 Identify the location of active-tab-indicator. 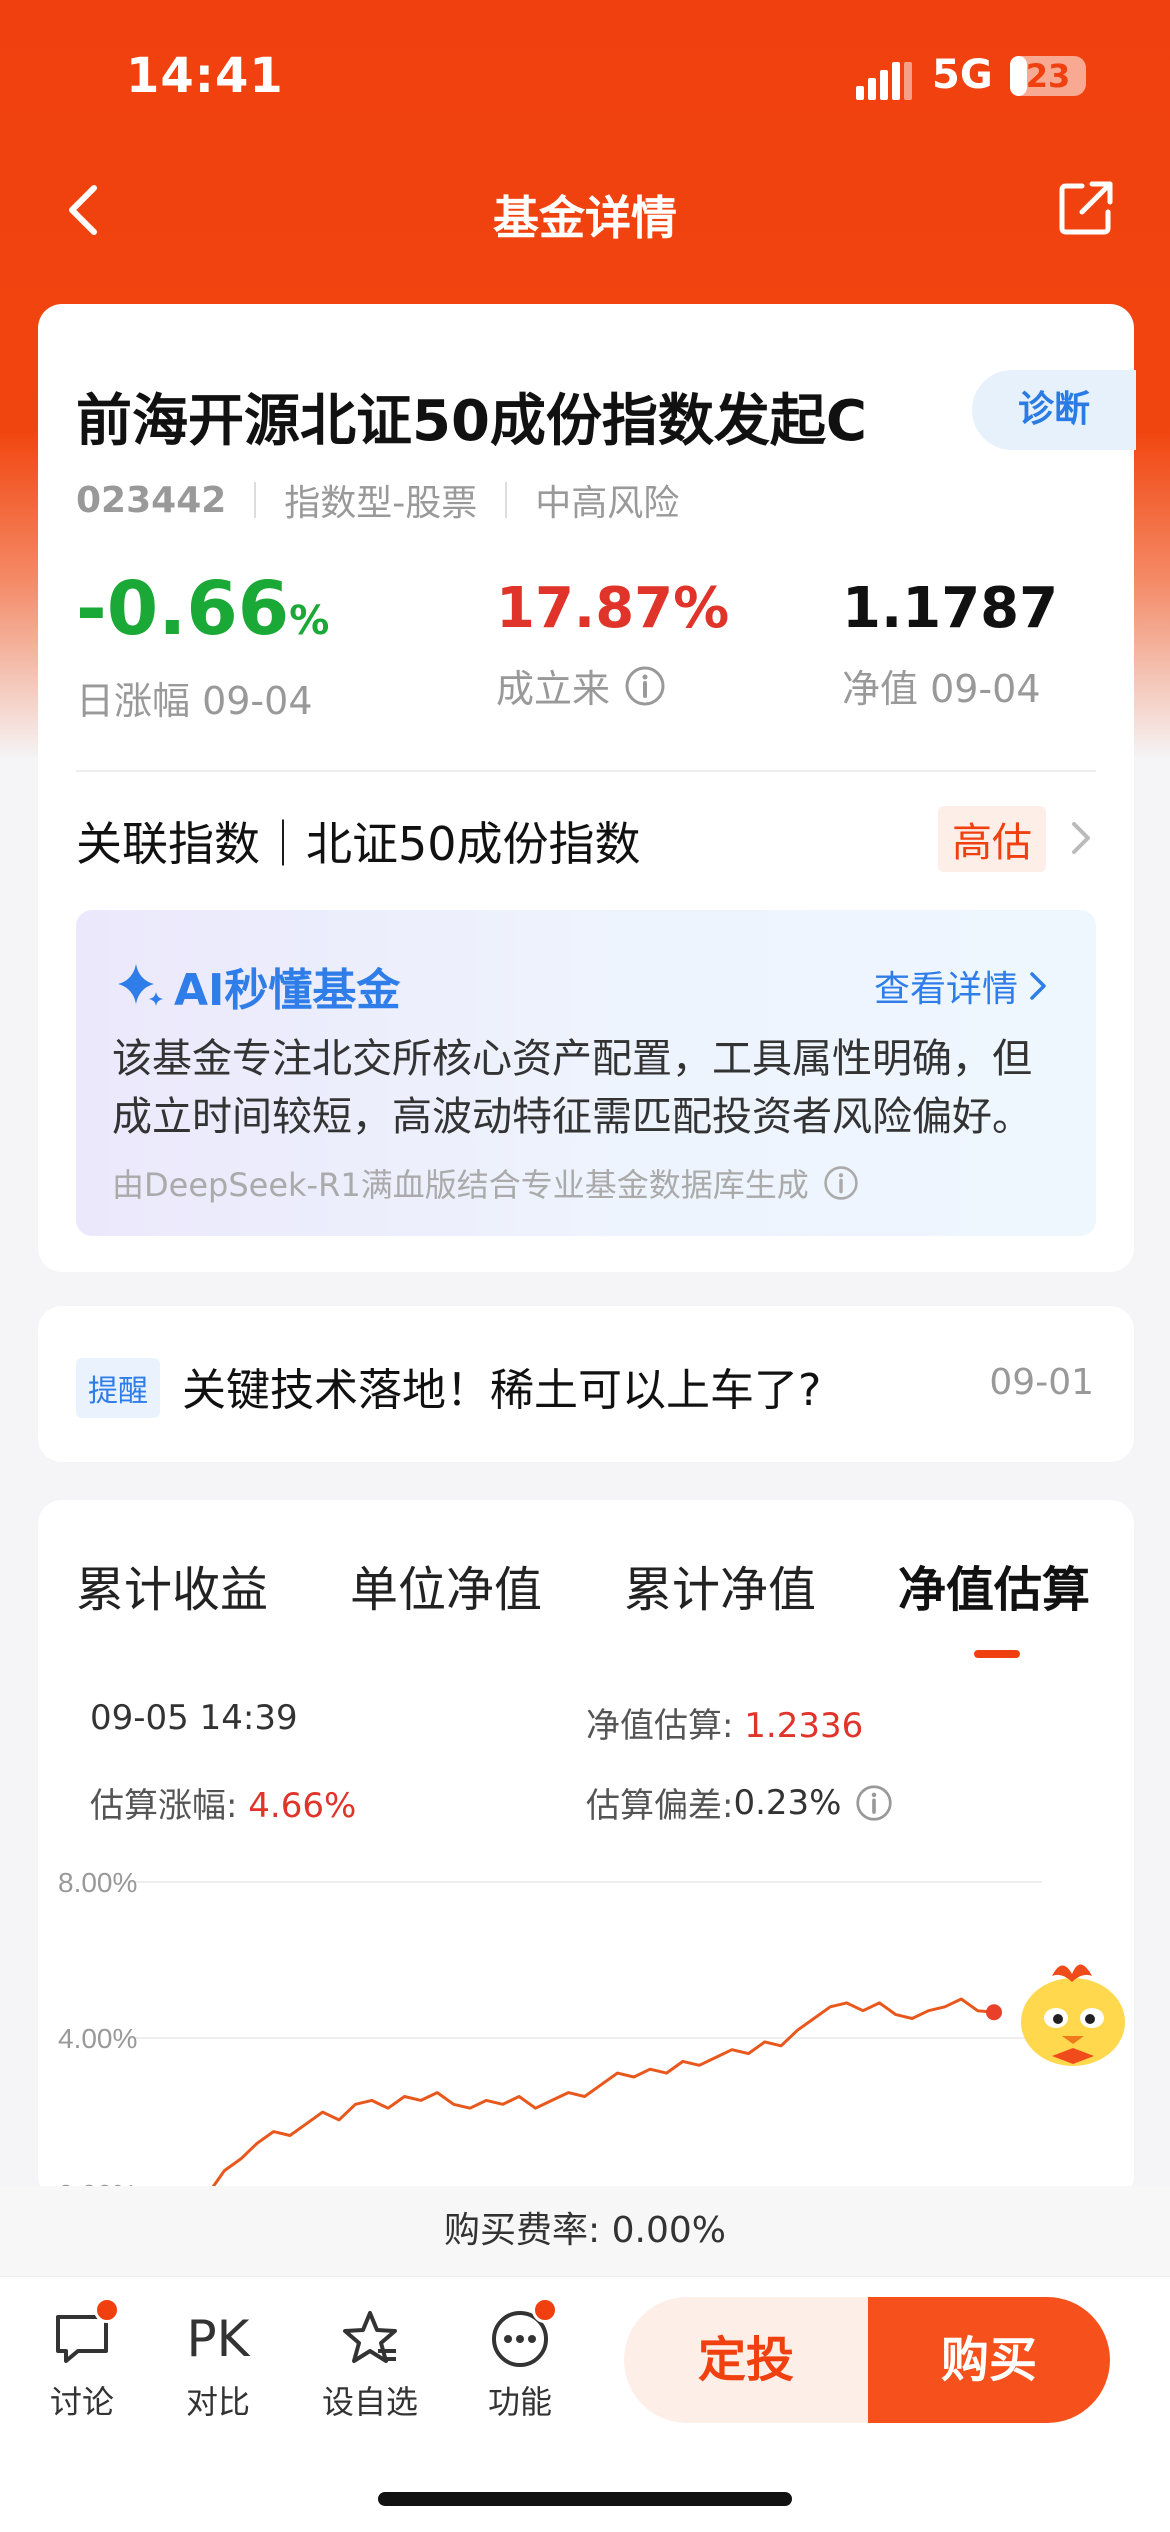
(997, 1654).